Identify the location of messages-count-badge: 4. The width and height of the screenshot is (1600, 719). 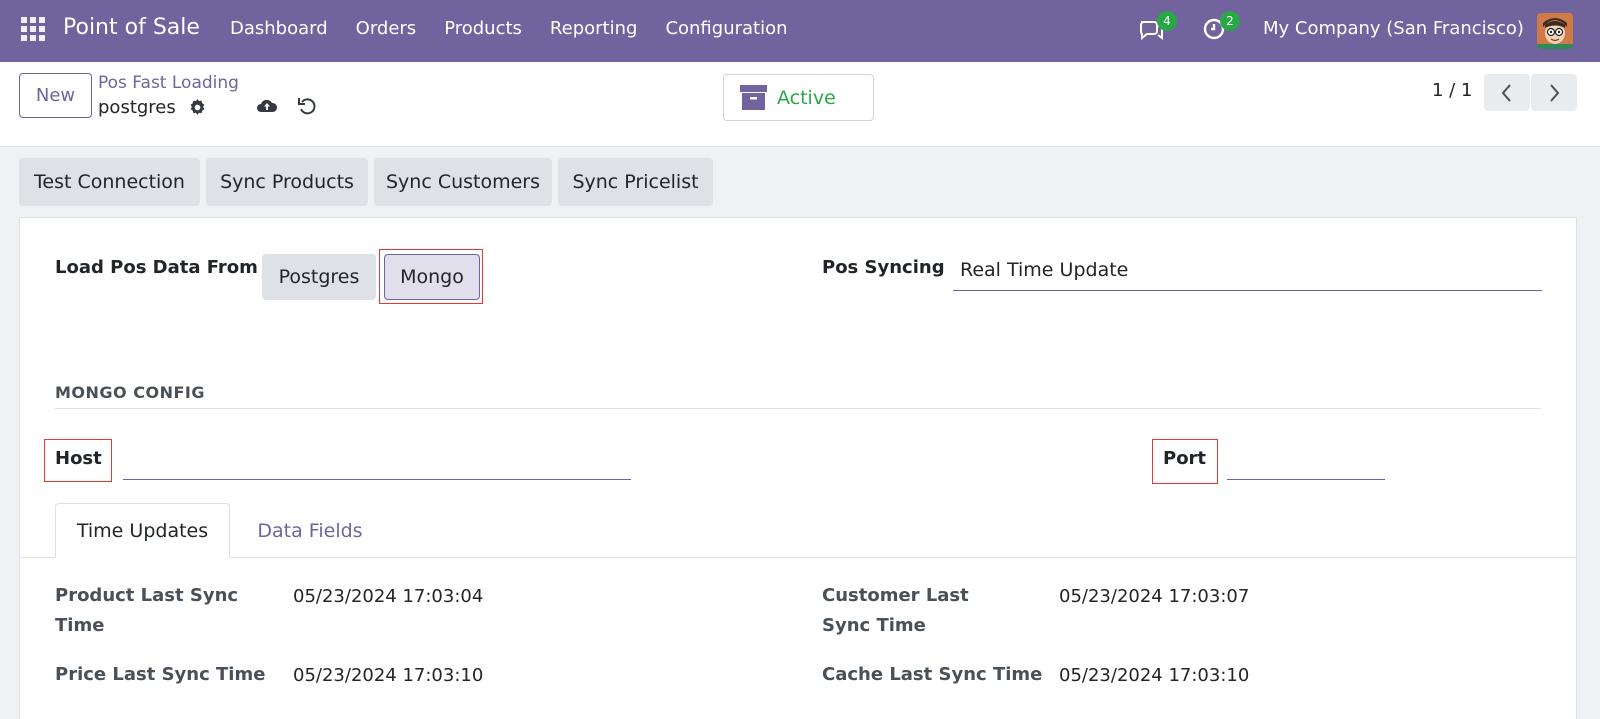
(1167, 21).